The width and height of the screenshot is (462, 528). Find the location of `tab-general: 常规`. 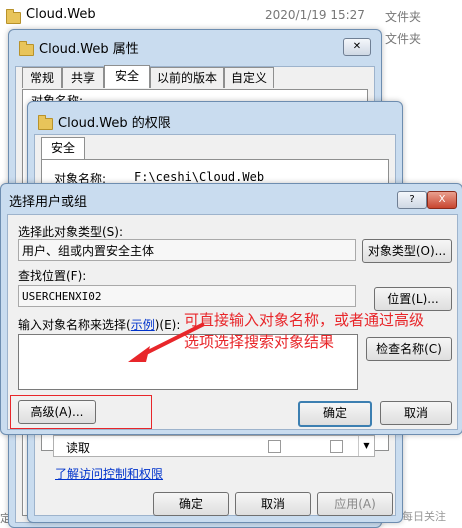

tab-general: 常规 is located at coordinates (42, 77).